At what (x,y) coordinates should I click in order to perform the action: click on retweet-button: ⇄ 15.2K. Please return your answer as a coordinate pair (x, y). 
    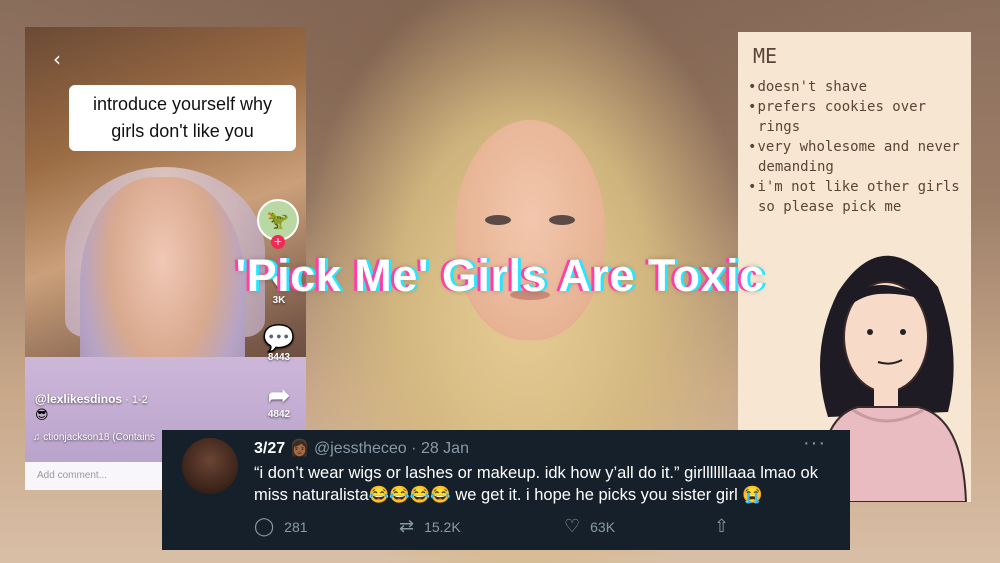
    Looking at the image, I should click on (430, 526).